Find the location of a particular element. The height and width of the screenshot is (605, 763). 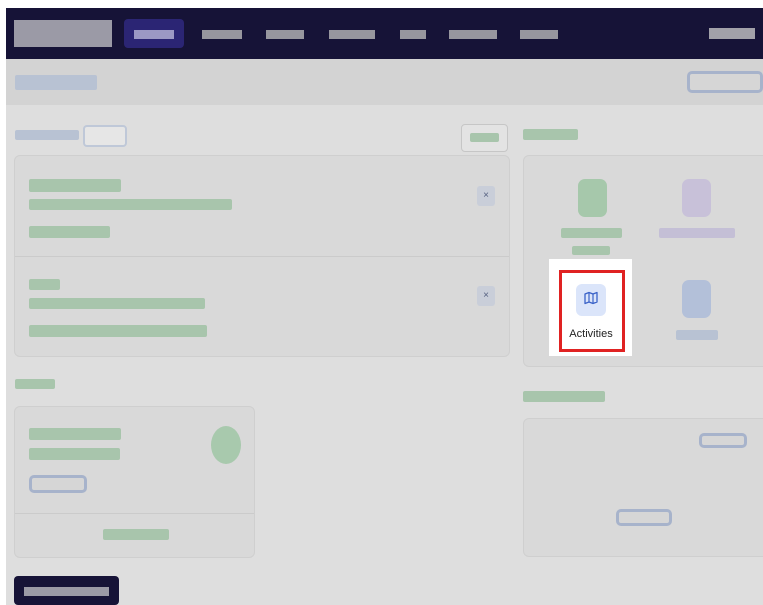

section-title is located at coordinates (47, 135).